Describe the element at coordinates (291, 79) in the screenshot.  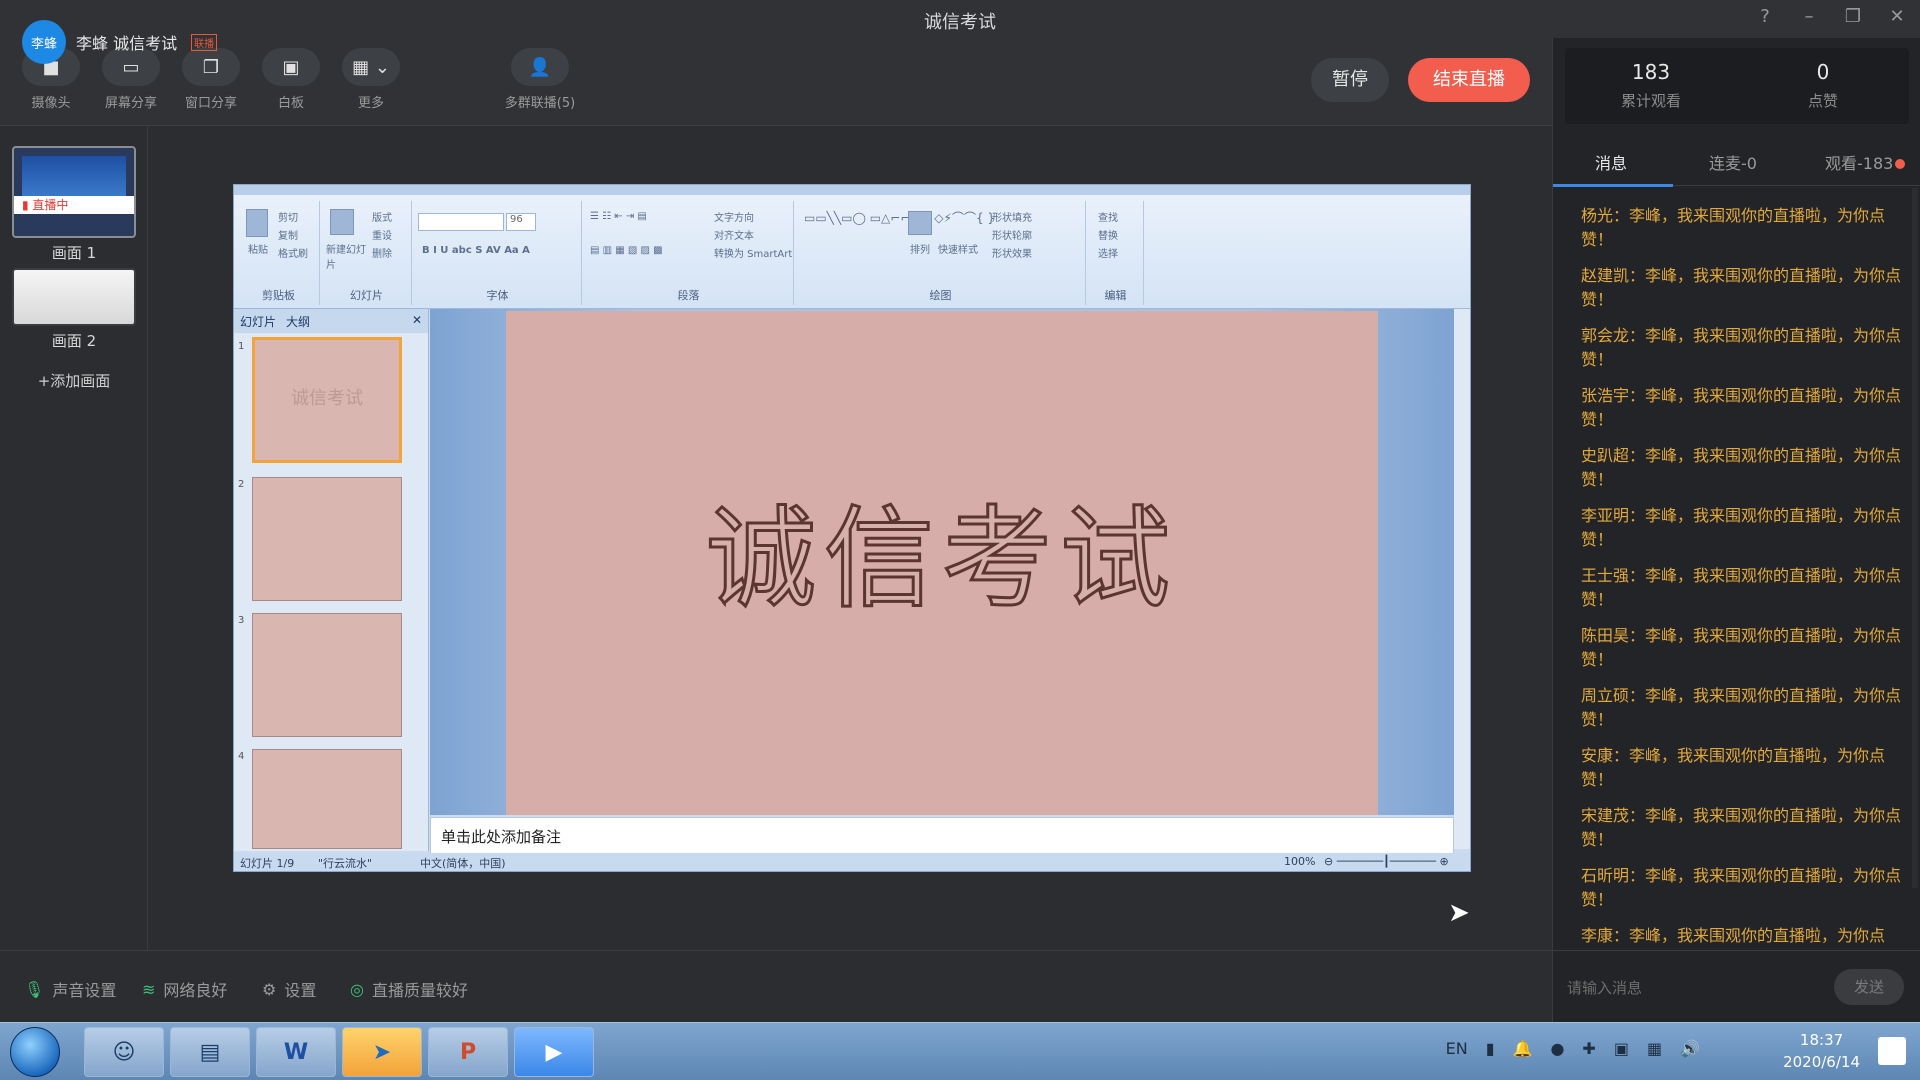
I see `whiteboard-button: ▣ 白板` at that location.